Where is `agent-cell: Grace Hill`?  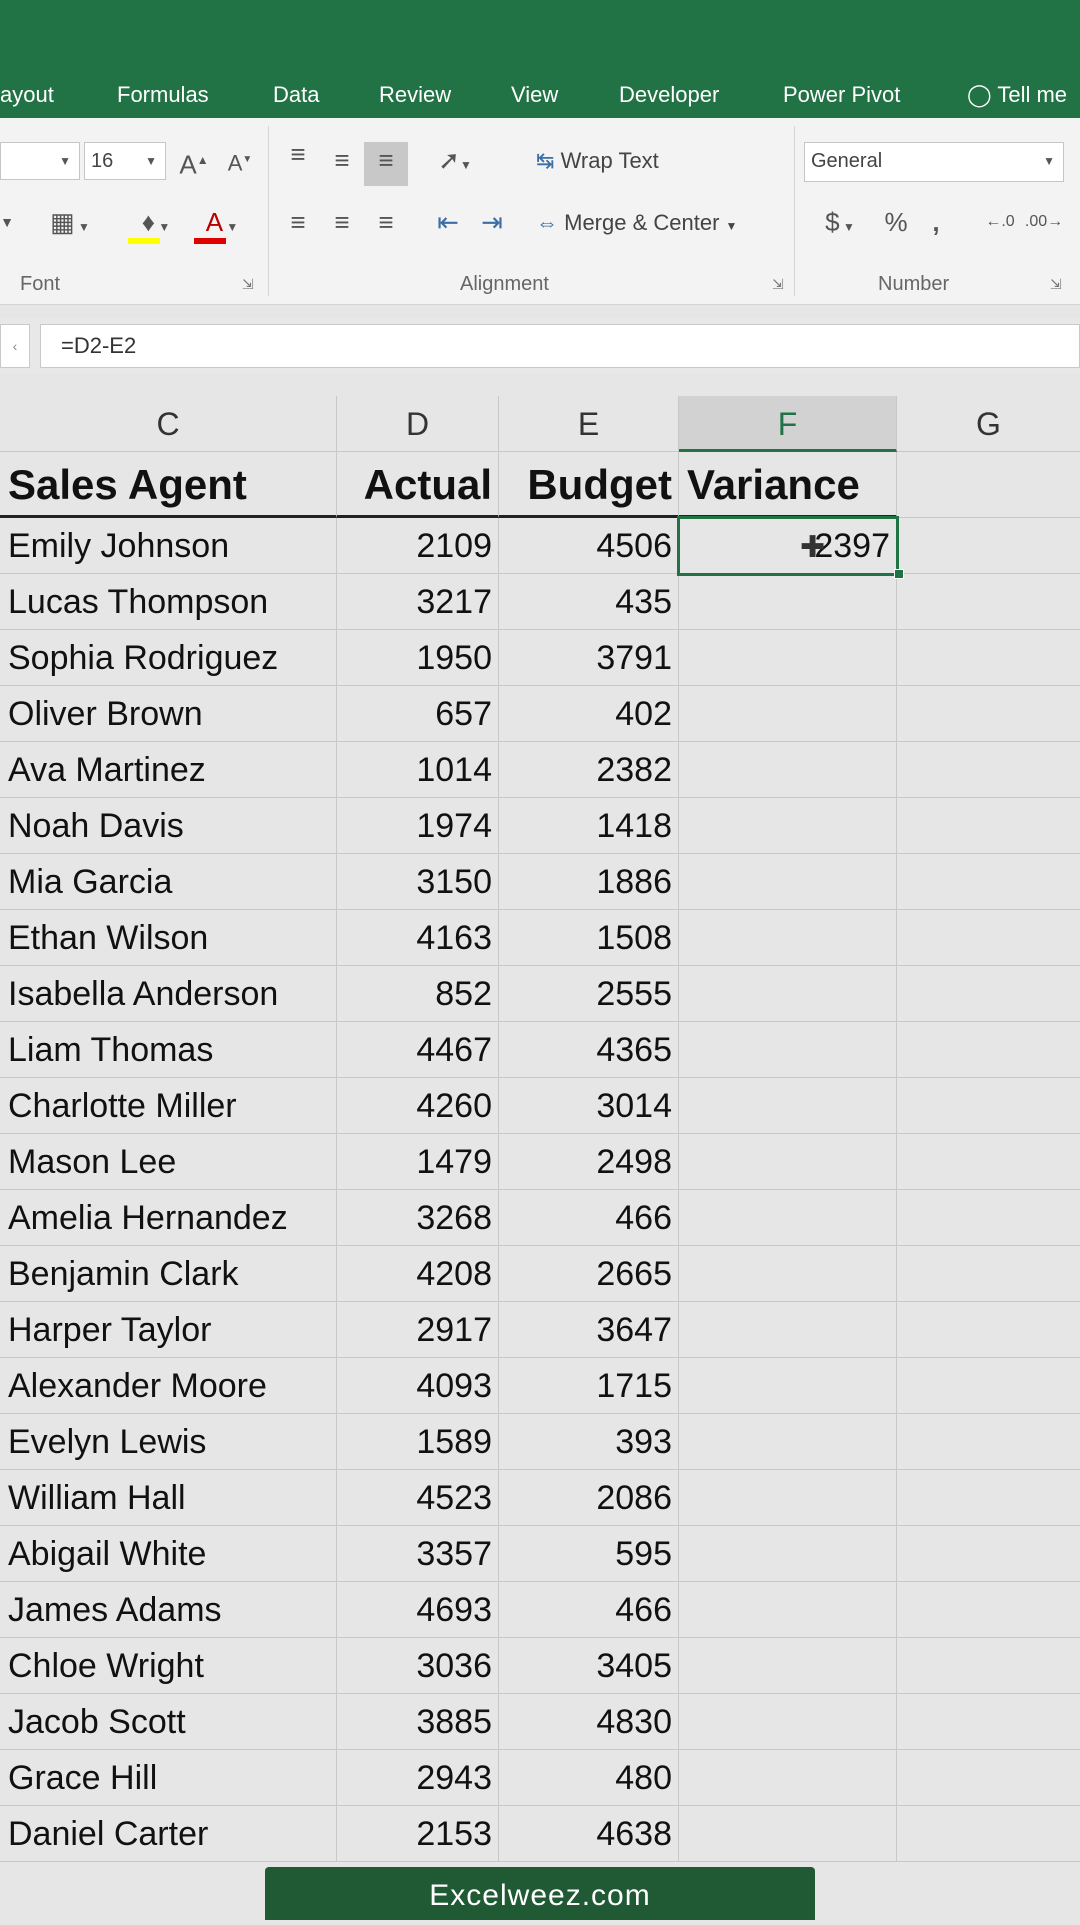 agent-cell: Grace Hill is located at coordinates (168, 1778).